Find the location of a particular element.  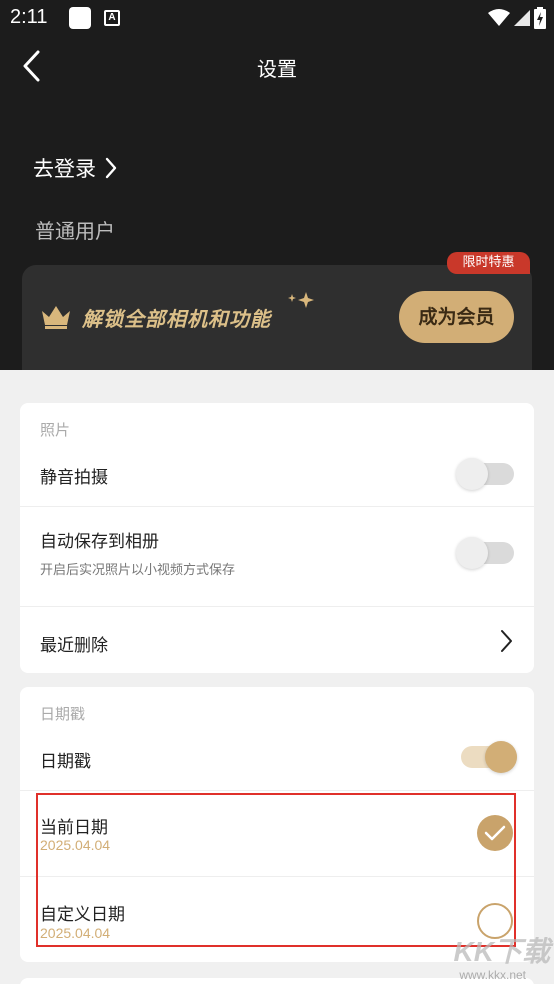

section-title-photo: 照片 is located at coordinates (55, 430).